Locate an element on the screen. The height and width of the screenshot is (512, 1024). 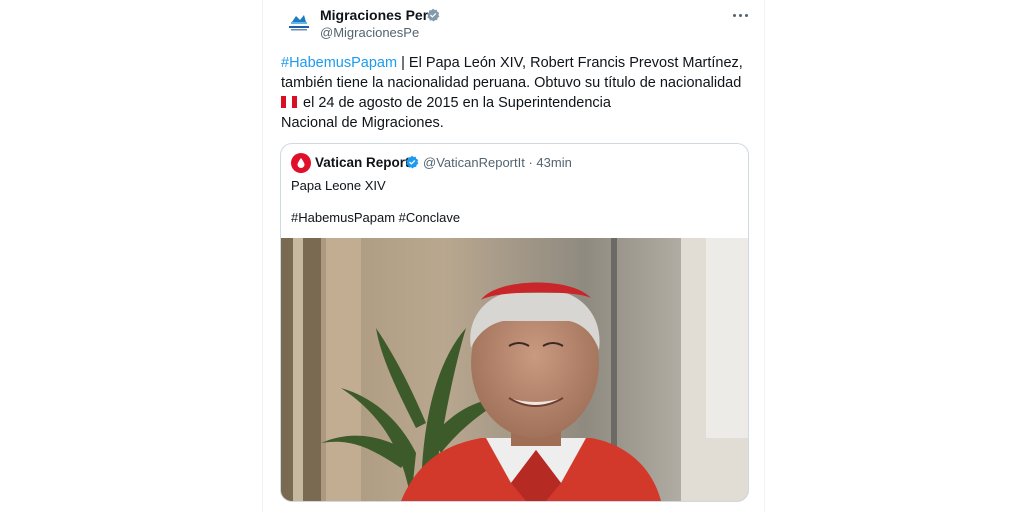
tweet-line-4: Nacional de Migraciones. is located at coordinates (362, 123).